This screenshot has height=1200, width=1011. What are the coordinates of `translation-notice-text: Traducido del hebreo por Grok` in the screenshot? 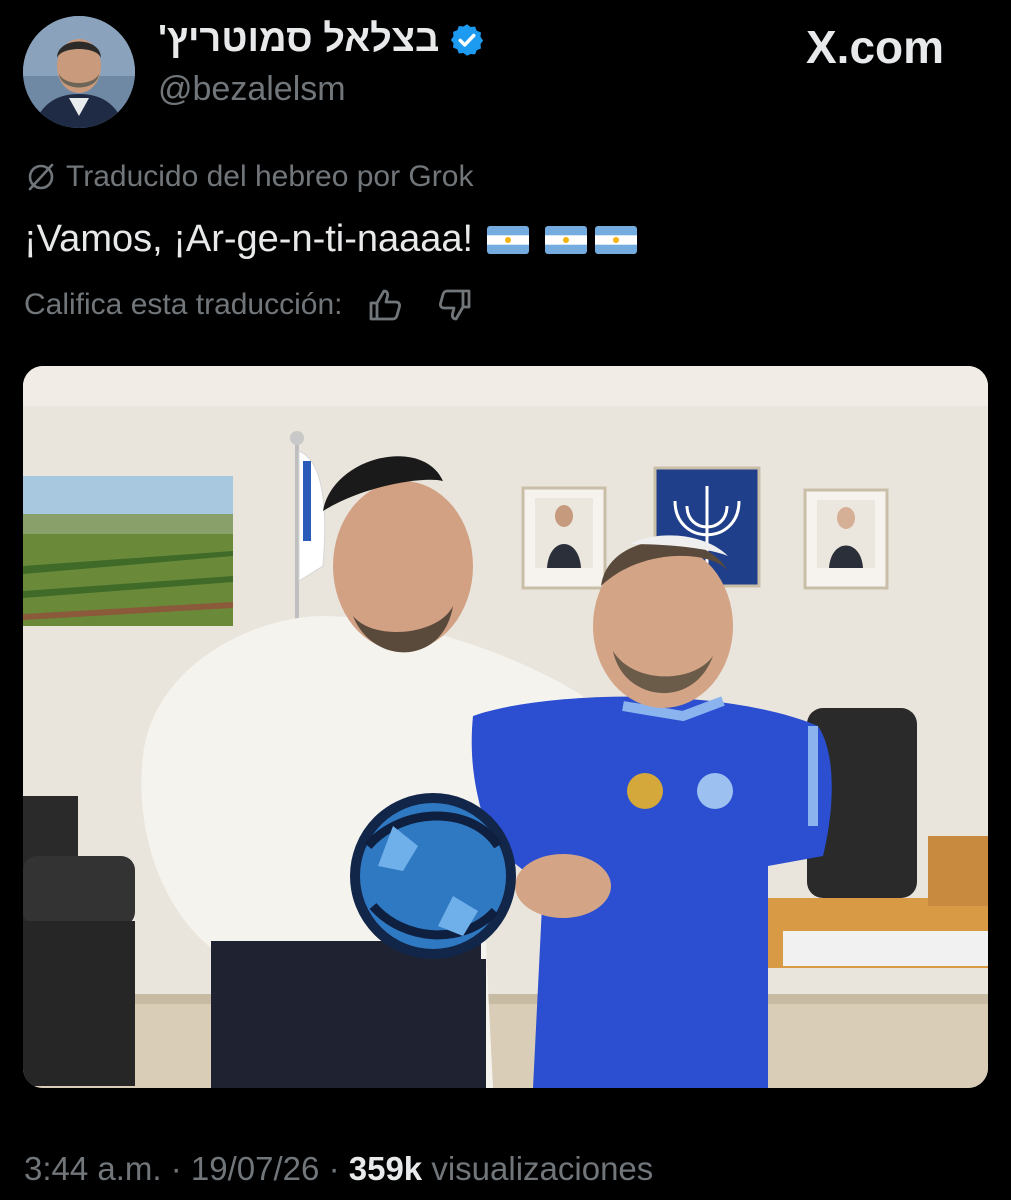 It's located at (270, 176).